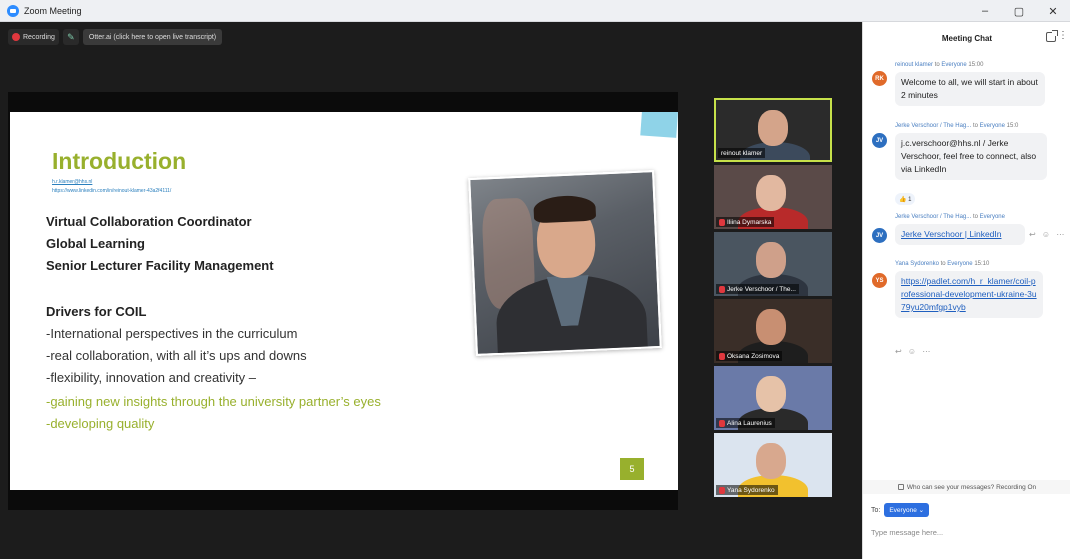 The image size is (1070, 559). What do you see at coordinates (13, 10) in the screenshot?
I see `zoom-logo-icon` at bounding box center [13, 10].